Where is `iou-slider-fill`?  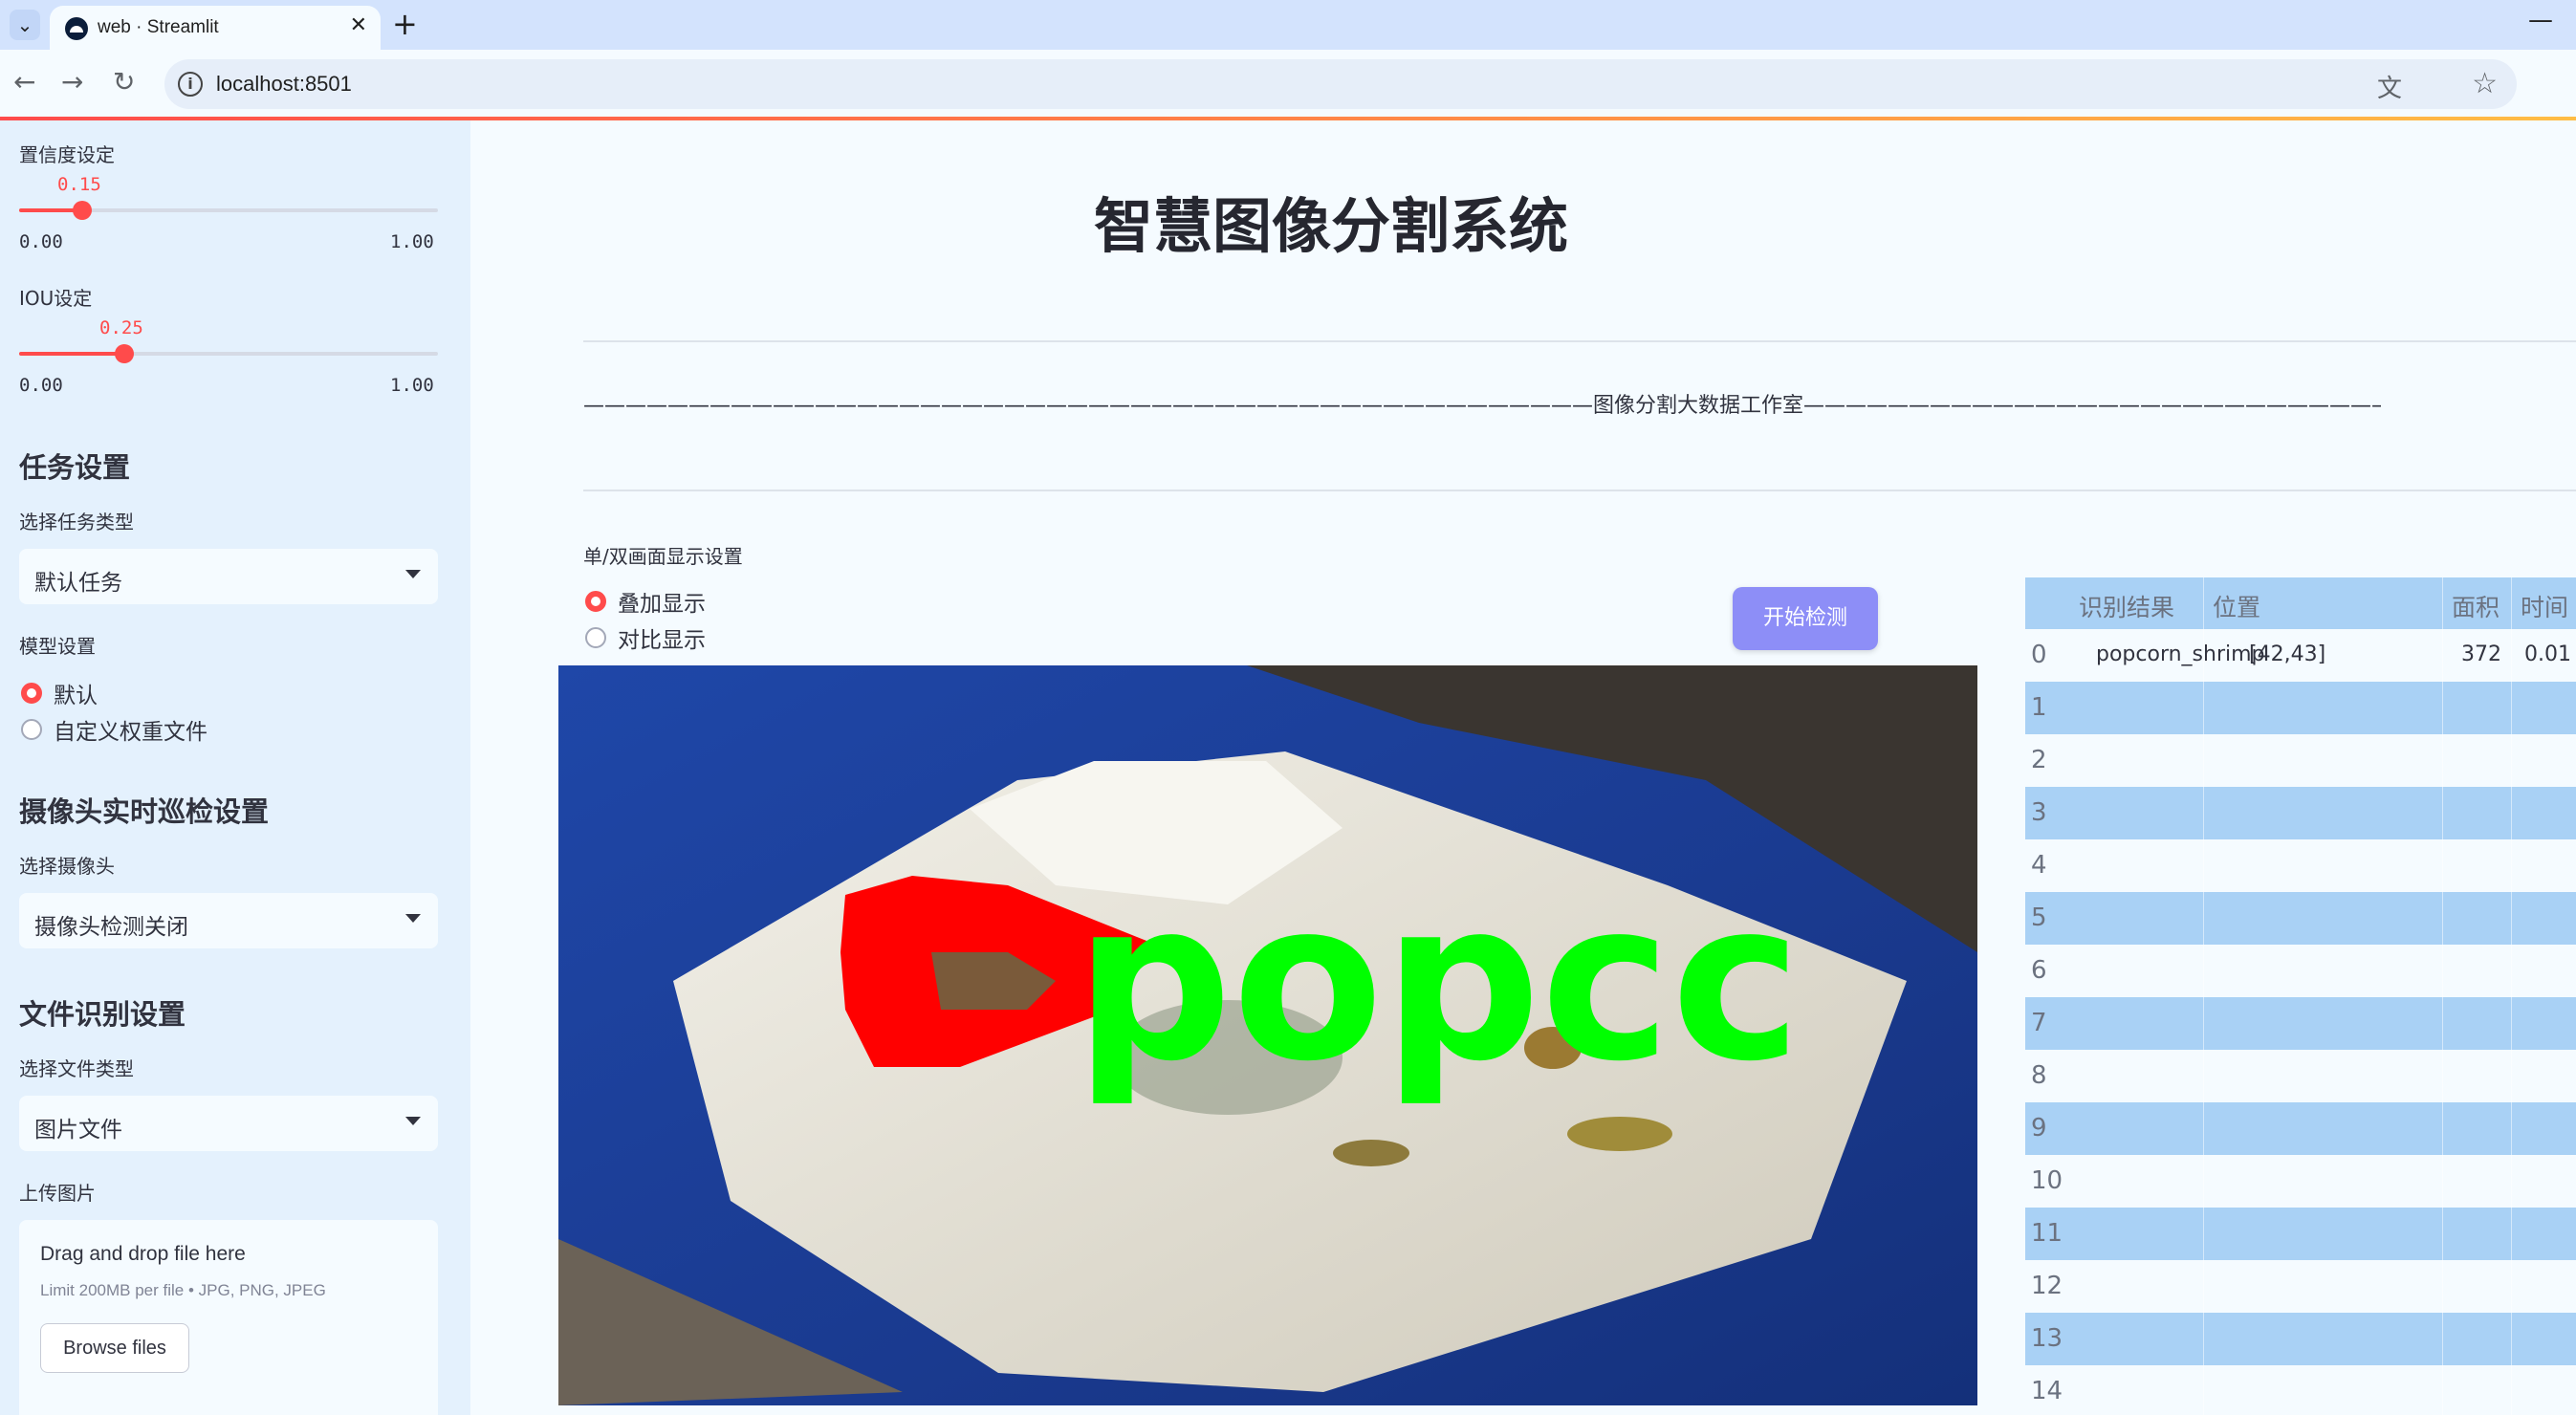
iou-slider-fill is located at coordinates (71, 354).